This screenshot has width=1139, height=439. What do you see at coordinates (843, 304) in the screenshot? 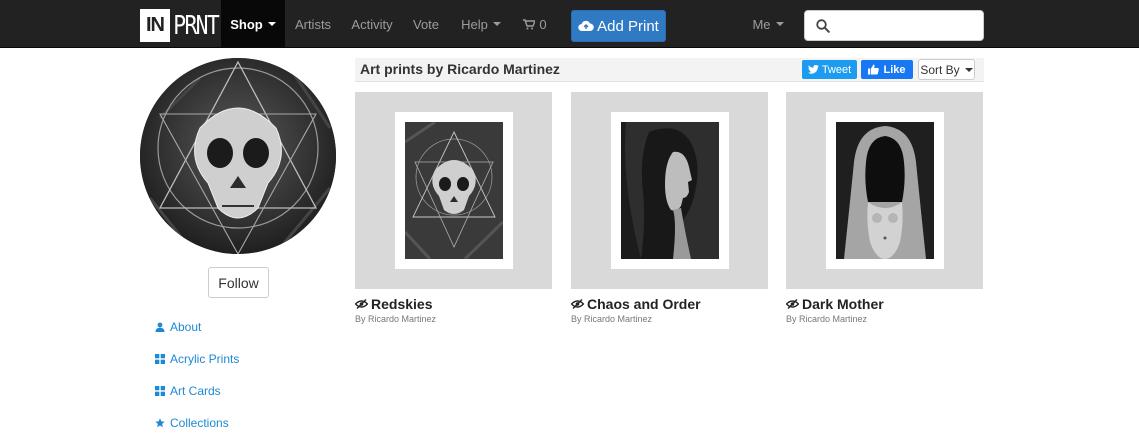
I see `product-title: Dark Mother` at bounding box center [843, 304].